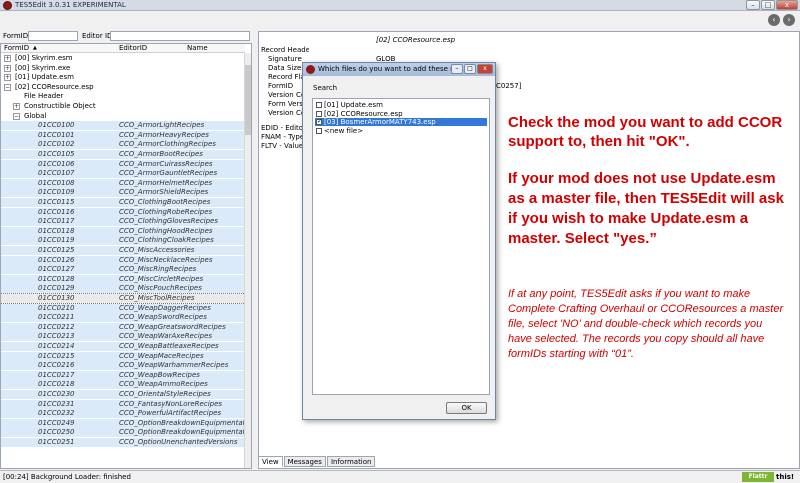 The width and height of the screenshot is (800, 483). What do you see at coordinates (169, 346) in the screenshot?
I see `record-editorid: CCO_WeapBattleaxeRecipes` at bounding box center [169, 346].